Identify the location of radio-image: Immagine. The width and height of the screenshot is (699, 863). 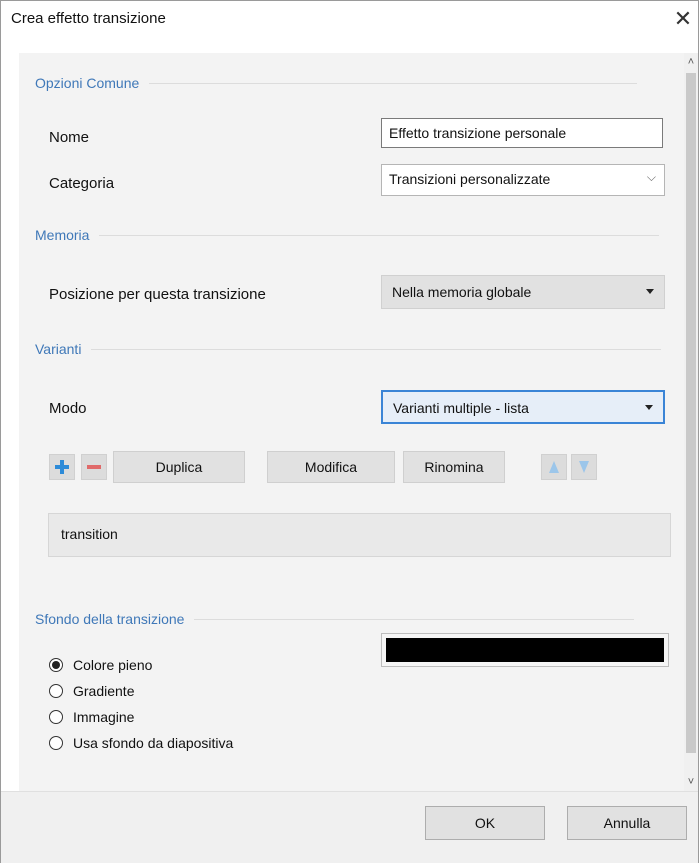
(91, 717).